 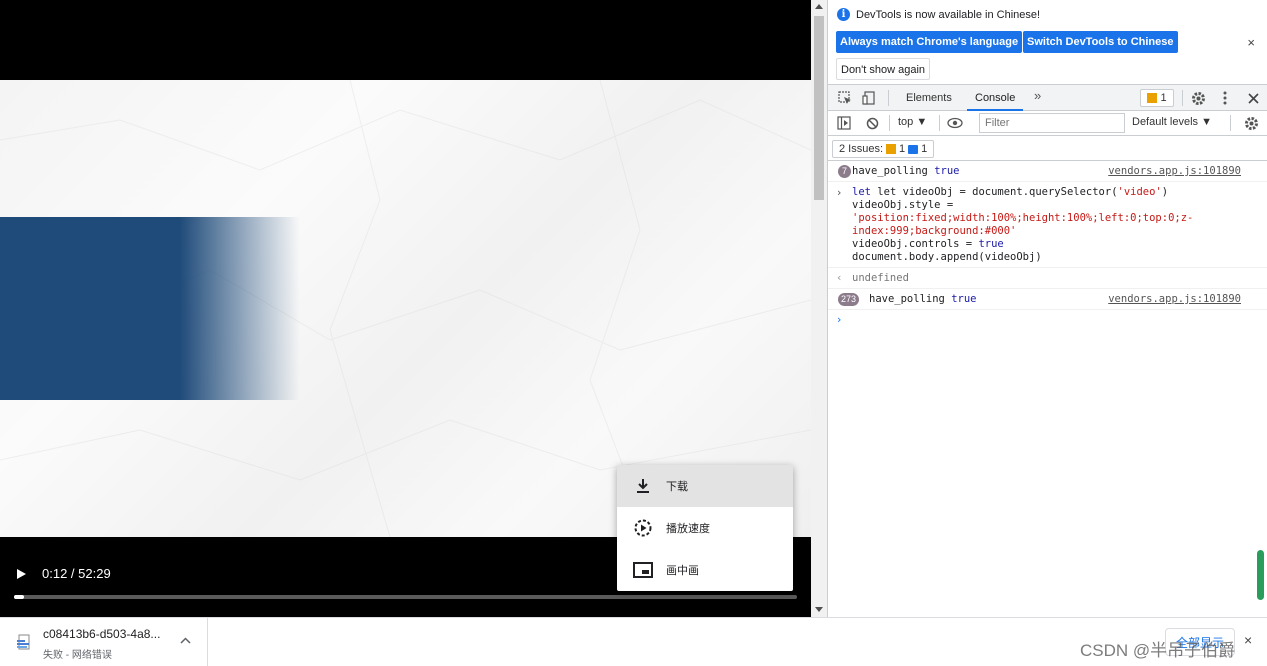 I want to click on console-filterbar: top ▼ Default levels ▼, so click(x=1047, y=123).